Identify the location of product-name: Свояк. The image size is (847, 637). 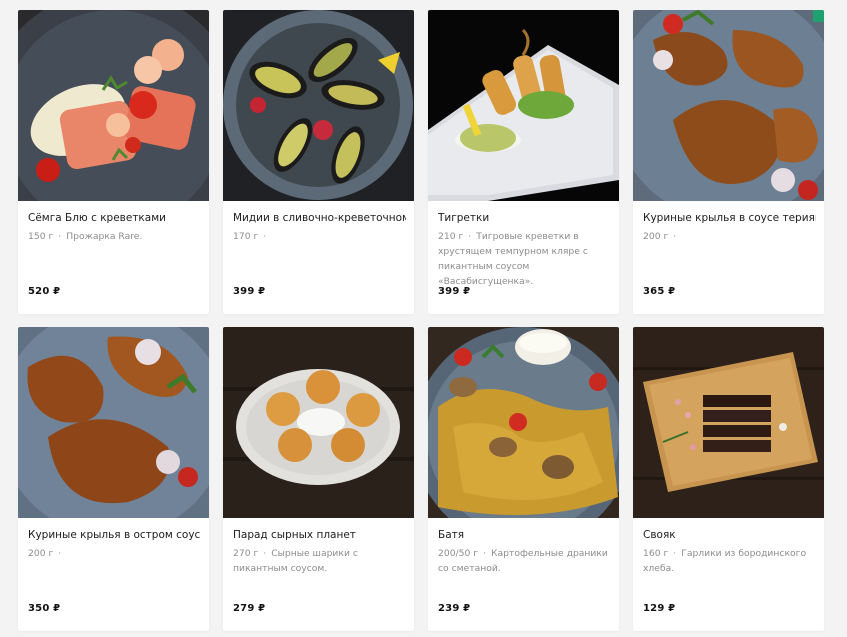
(729, 535).